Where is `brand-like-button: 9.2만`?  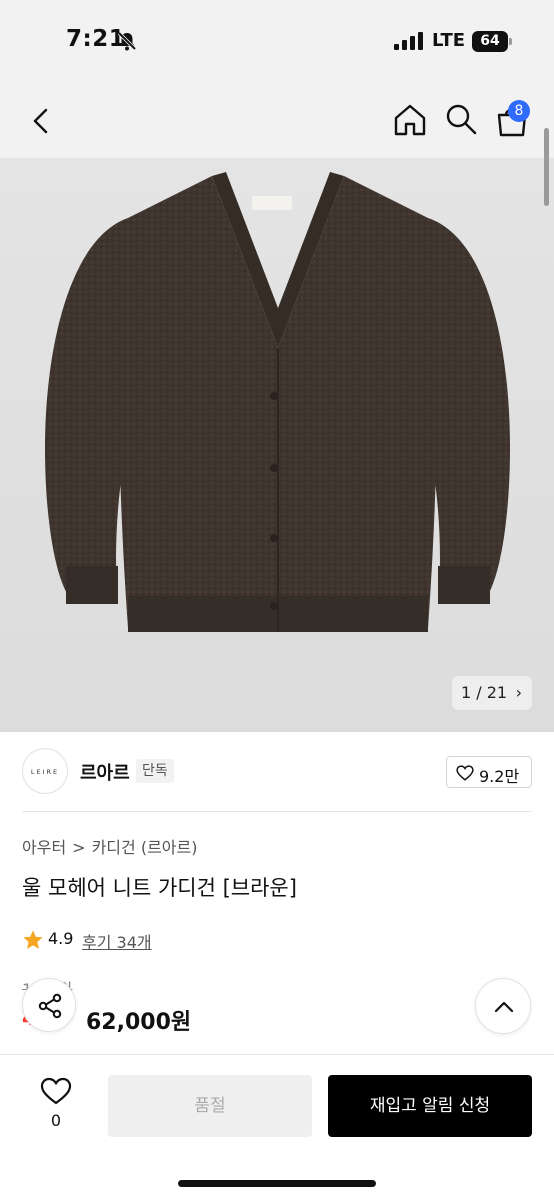
brand-like-button: 9.2만 is located at coordinates (489, 772).